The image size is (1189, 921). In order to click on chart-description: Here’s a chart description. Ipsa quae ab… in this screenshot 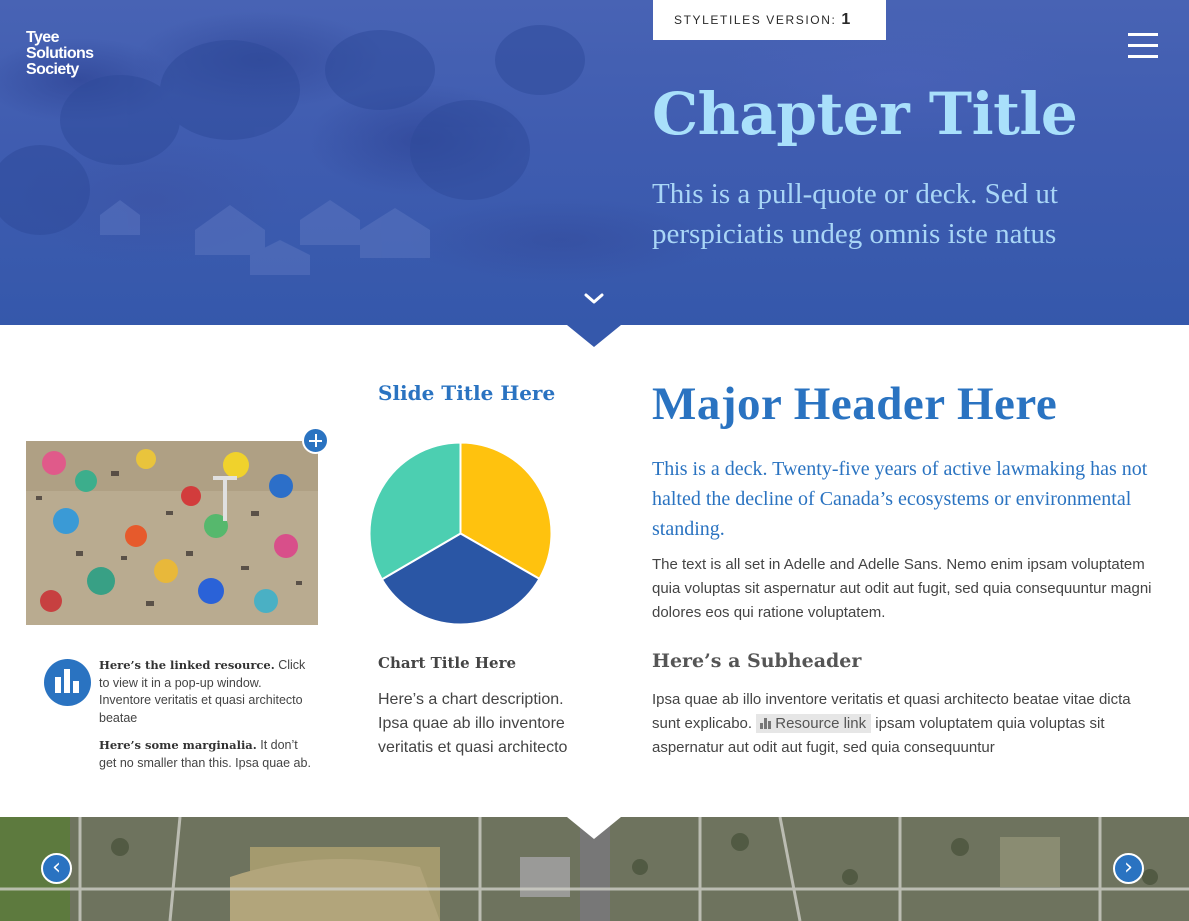, I will do `click(473, 723)`.